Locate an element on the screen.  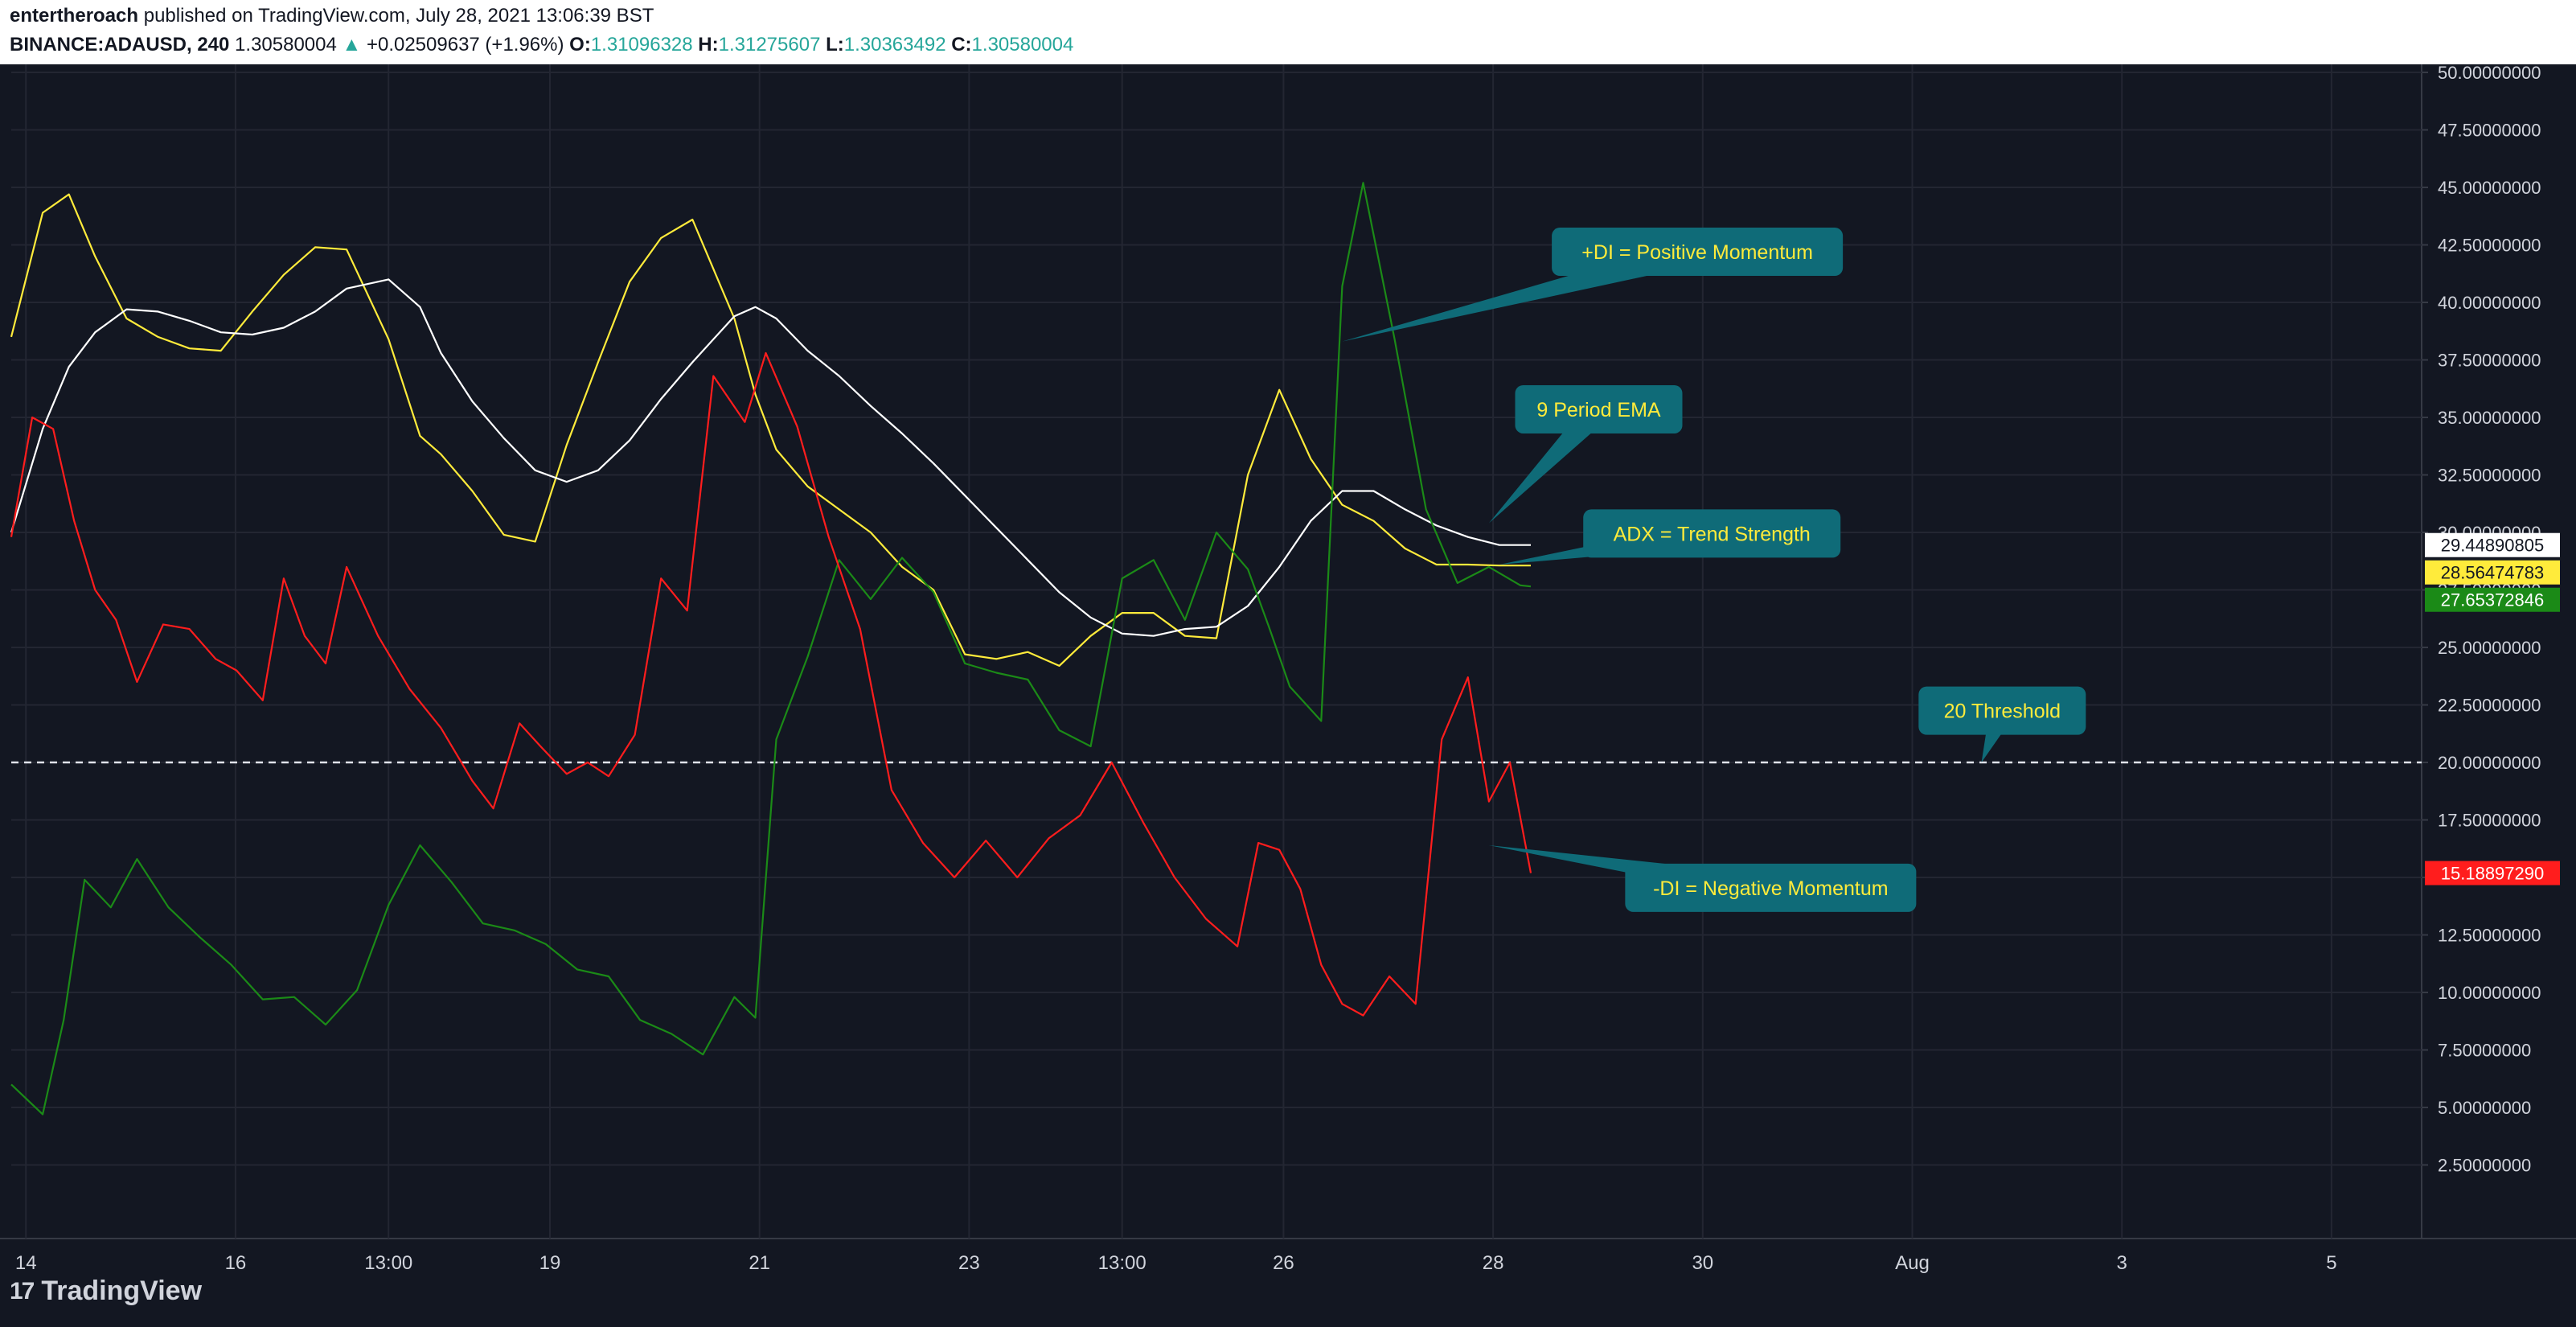
y-tick-label: 12.50000000 is located at coordinates (2489, 936).